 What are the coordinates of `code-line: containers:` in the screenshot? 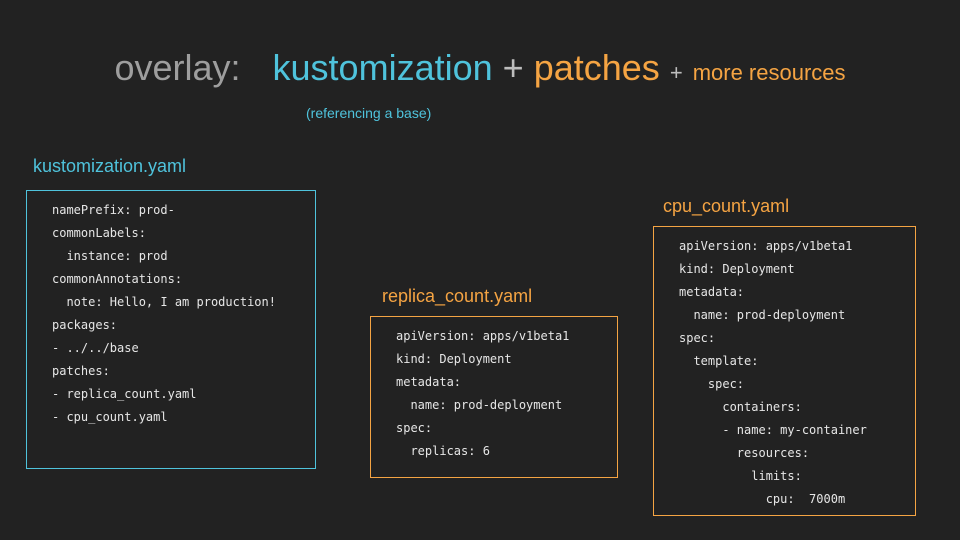 It's located at (740, 407).